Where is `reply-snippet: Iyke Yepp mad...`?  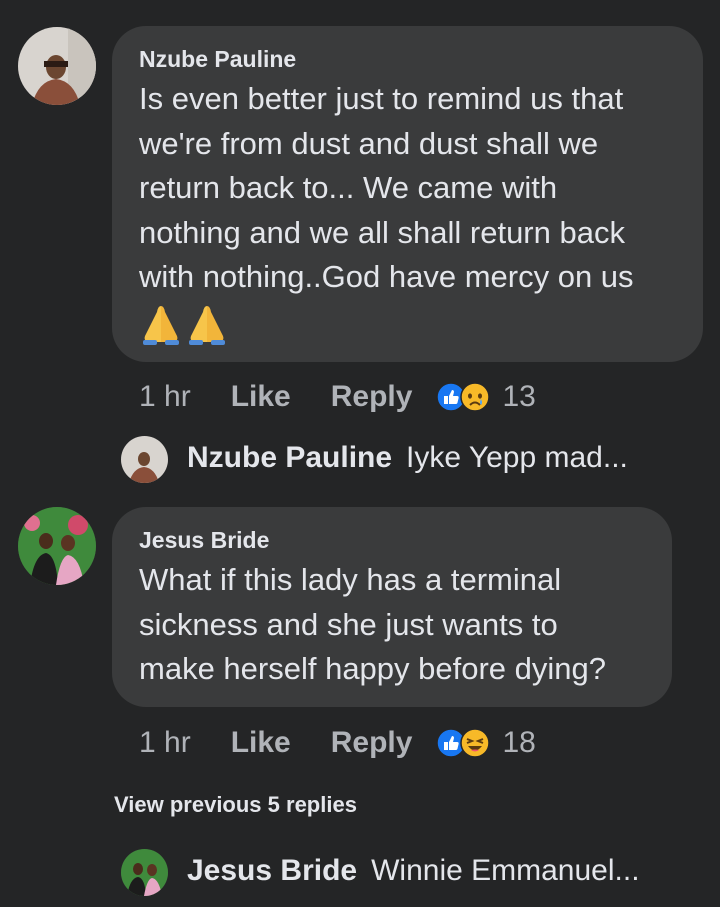
reply-snippet: Iyke Yepp mad... is located at coordinates (517, 457).